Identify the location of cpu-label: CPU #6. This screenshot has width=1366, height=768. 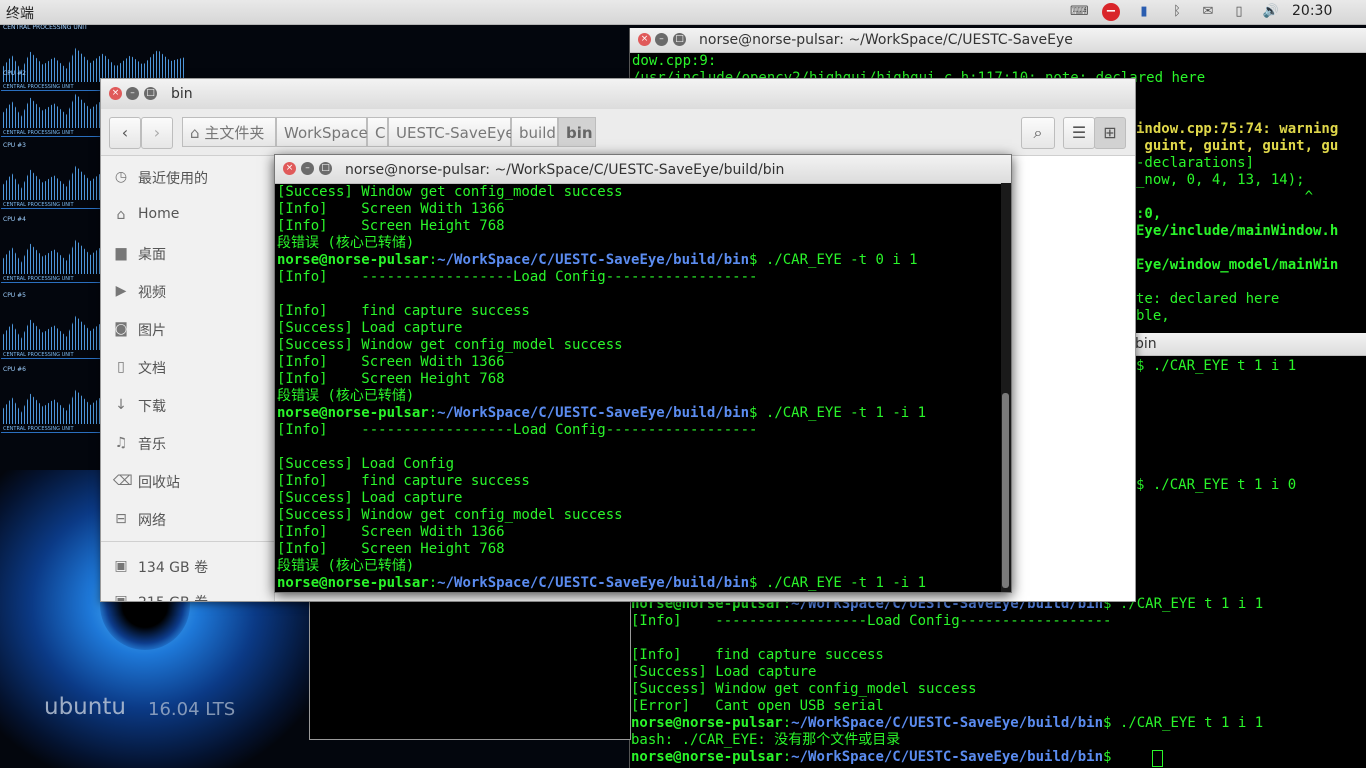
(14, 369).